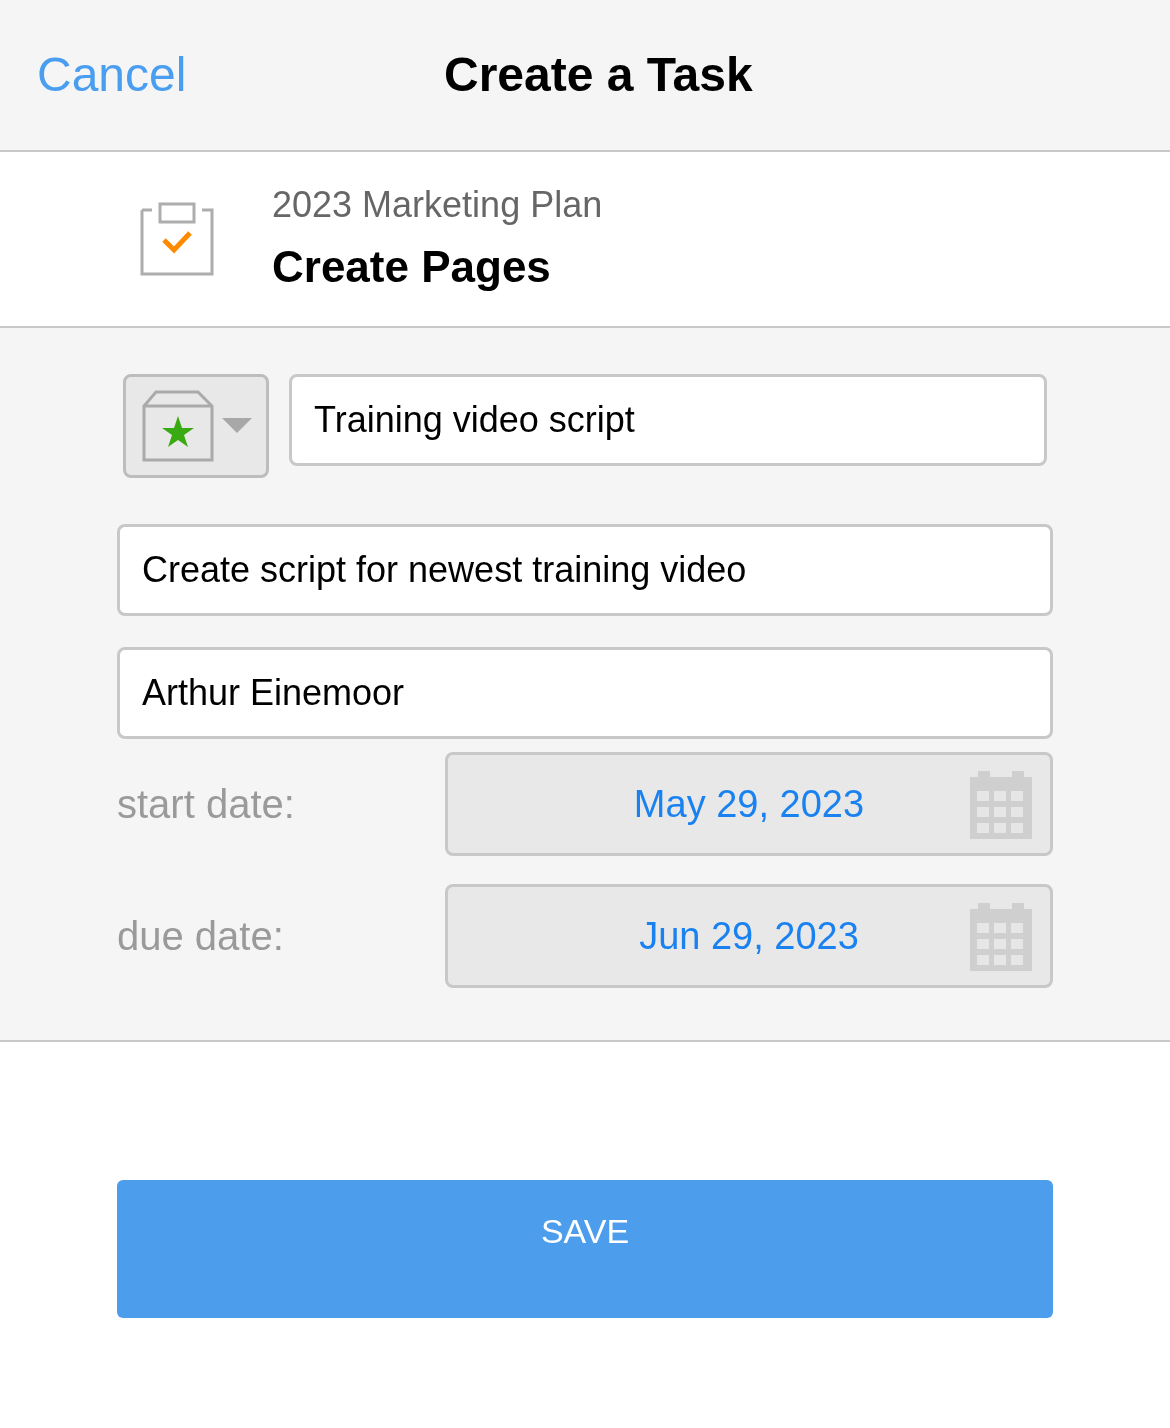 This screenshot has height=1428, width=1170. What do you see at coordinates (749, 936) in the screenshot?
I see `date-picker: Jun 29, 2023` at bounding box center [749, 936].